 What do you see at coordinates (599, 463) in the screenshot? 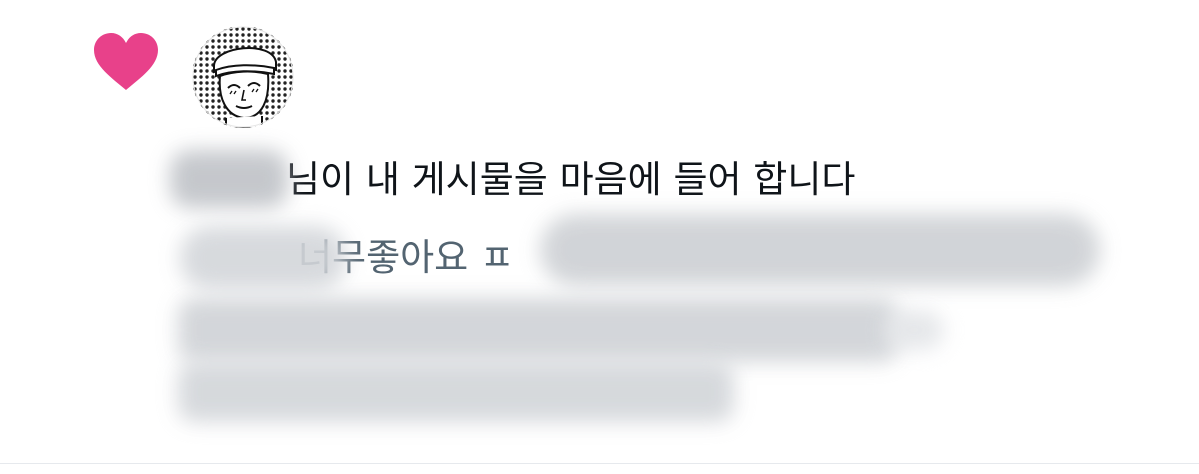
I see `divider` at bounding box center [599, 463].